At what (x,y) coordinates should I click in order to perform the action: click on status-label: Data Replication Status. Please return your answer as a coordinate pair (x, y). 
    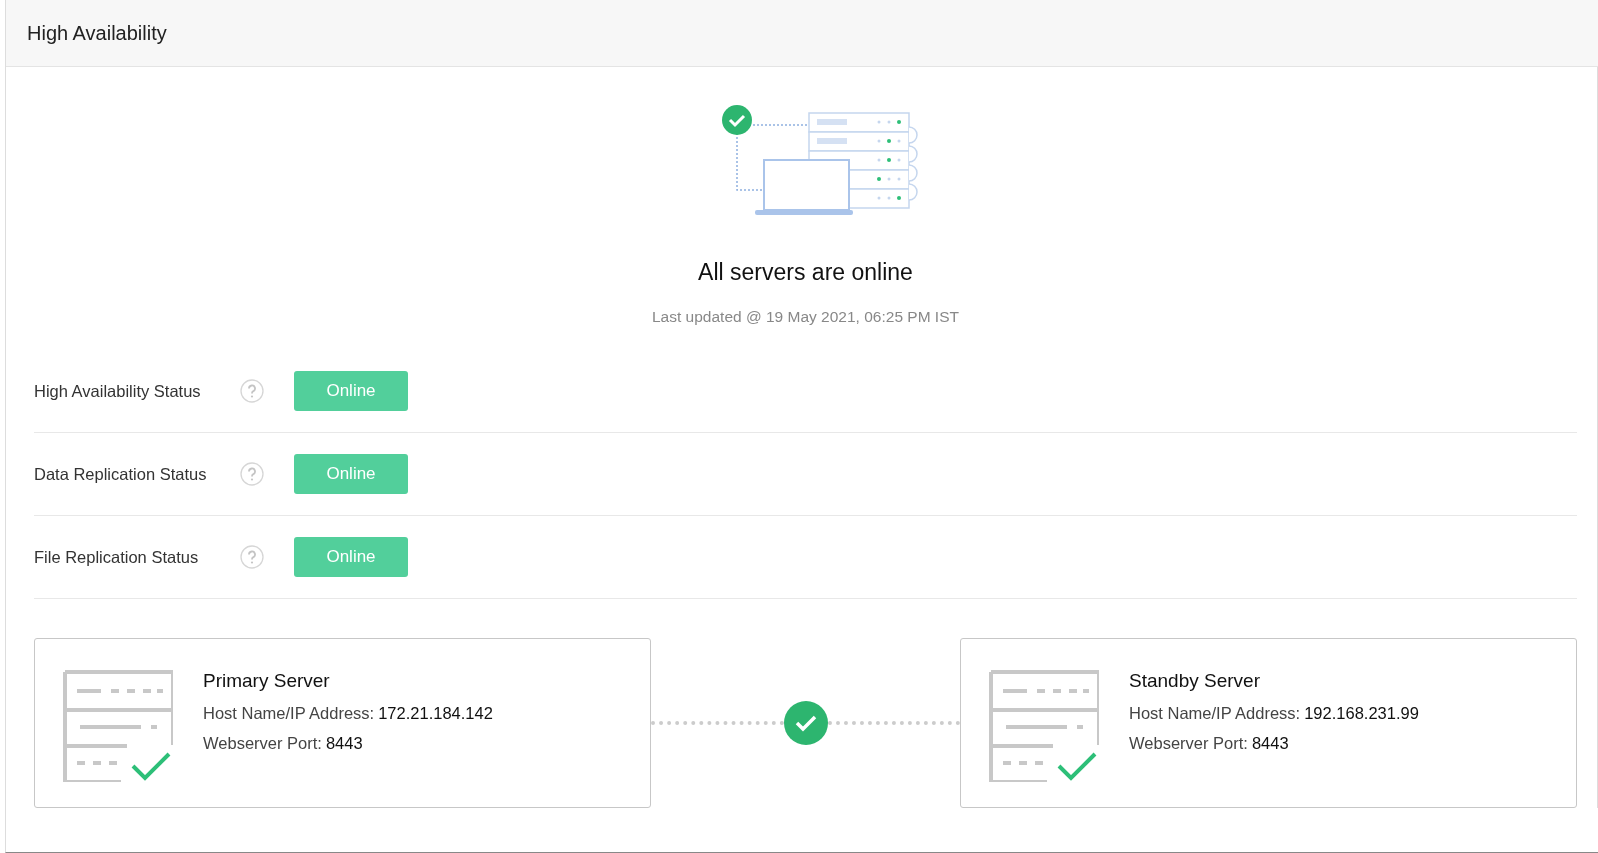
    Looking at the image, I should click on (121, 474).